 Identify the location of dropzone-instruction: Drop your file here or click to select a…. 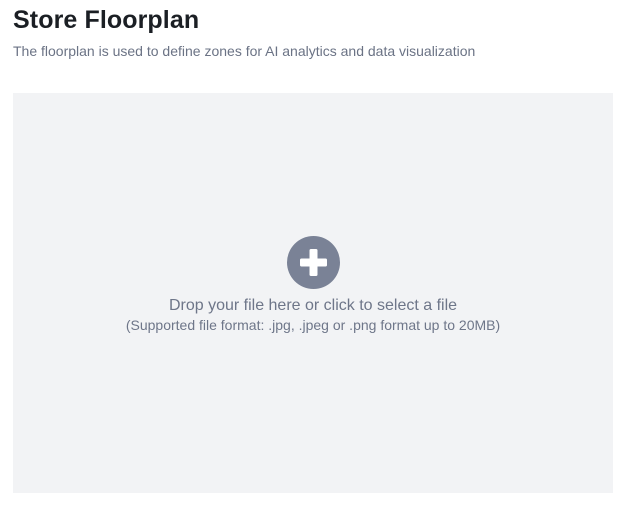
(313, 305).